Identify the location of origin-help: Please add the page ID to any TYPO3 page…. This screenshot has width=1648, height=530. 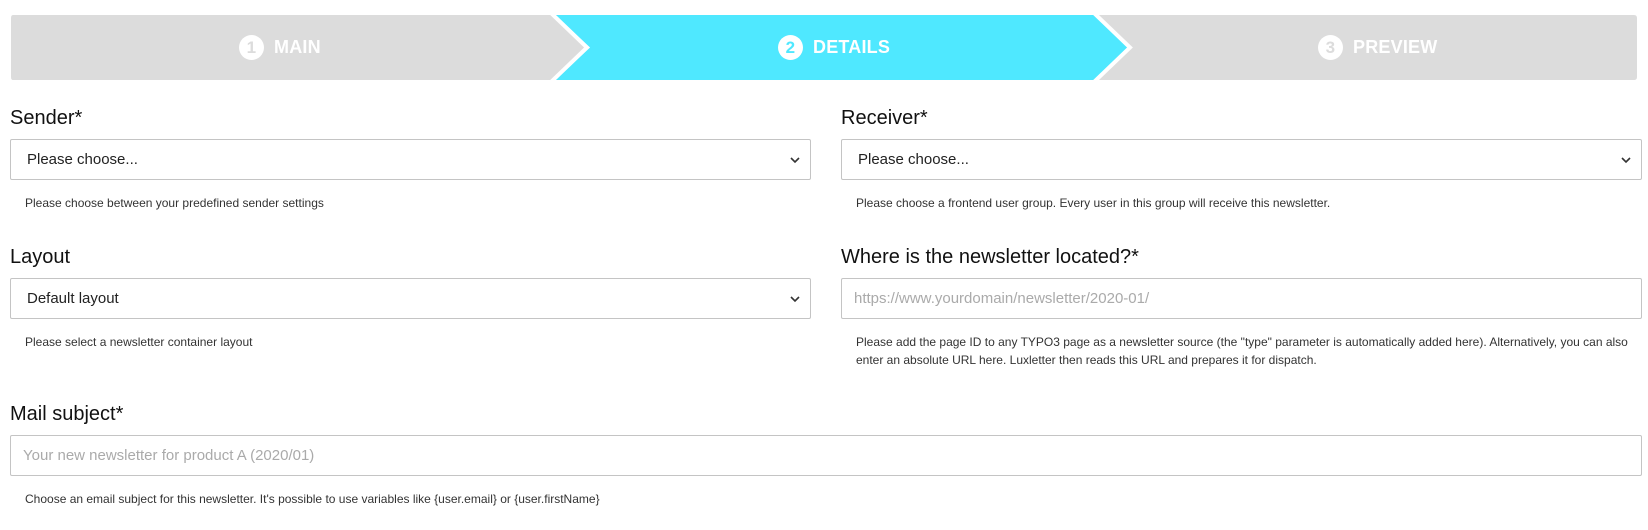
(1242, 351).